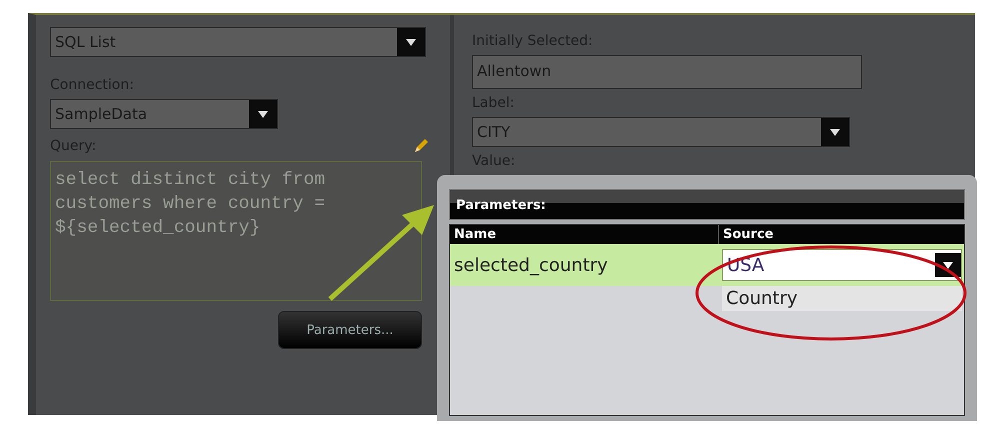  I want to click on pencil-icon, so click(421, 146).